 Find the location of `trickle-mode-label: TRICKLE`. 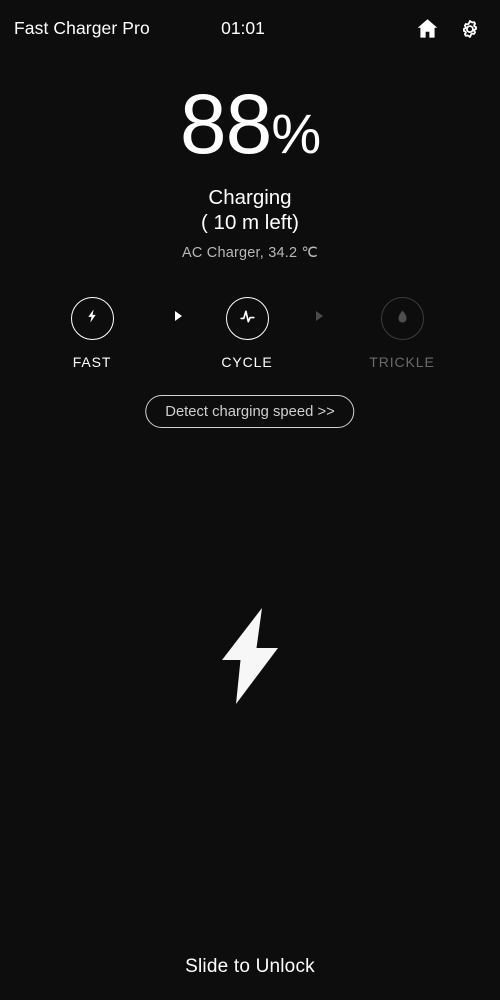

trickle-mode-label: TRICKLE is located at coordinates (402, 362).